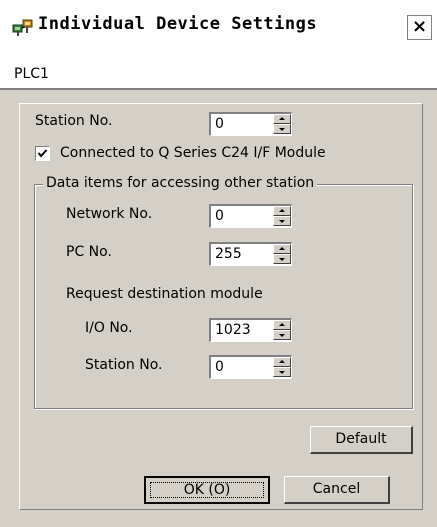 The width and height of the screenshot is (437, 527). Describe the element at coordinates (178, 24) in the screenshot. I see `window-title: Individual Device Settings` at that location.